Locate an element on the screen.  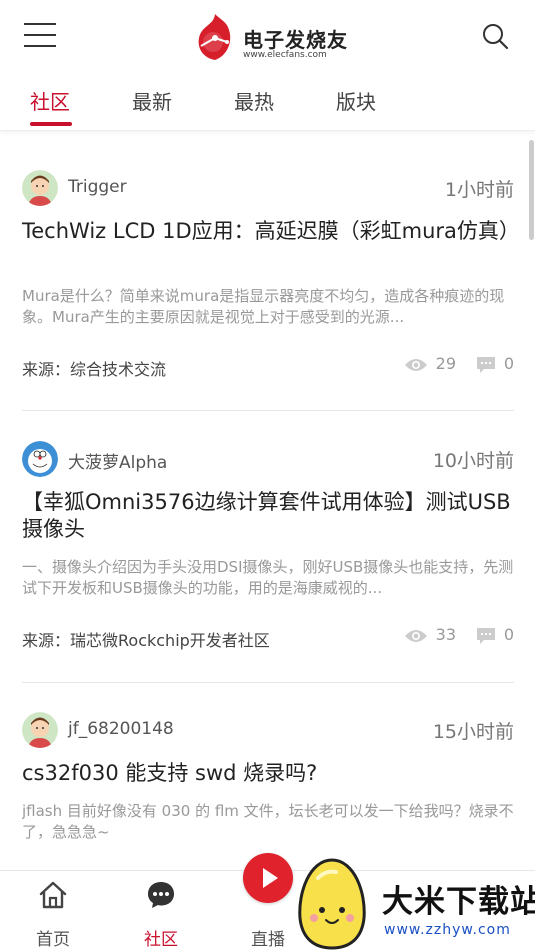
nav-community-label: 社区 is located at coordinates (161, 940).